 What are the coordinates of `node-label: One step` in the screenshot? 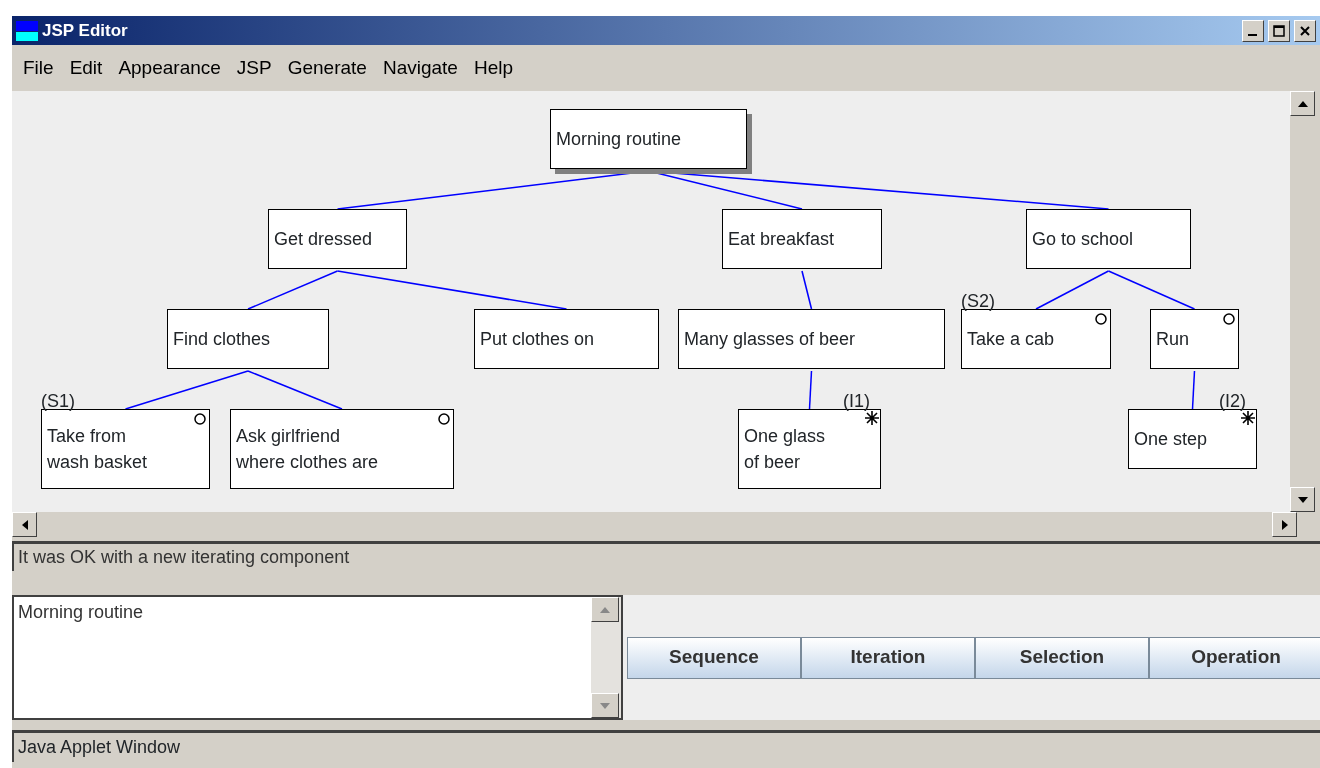 It's located at (1171, 439).